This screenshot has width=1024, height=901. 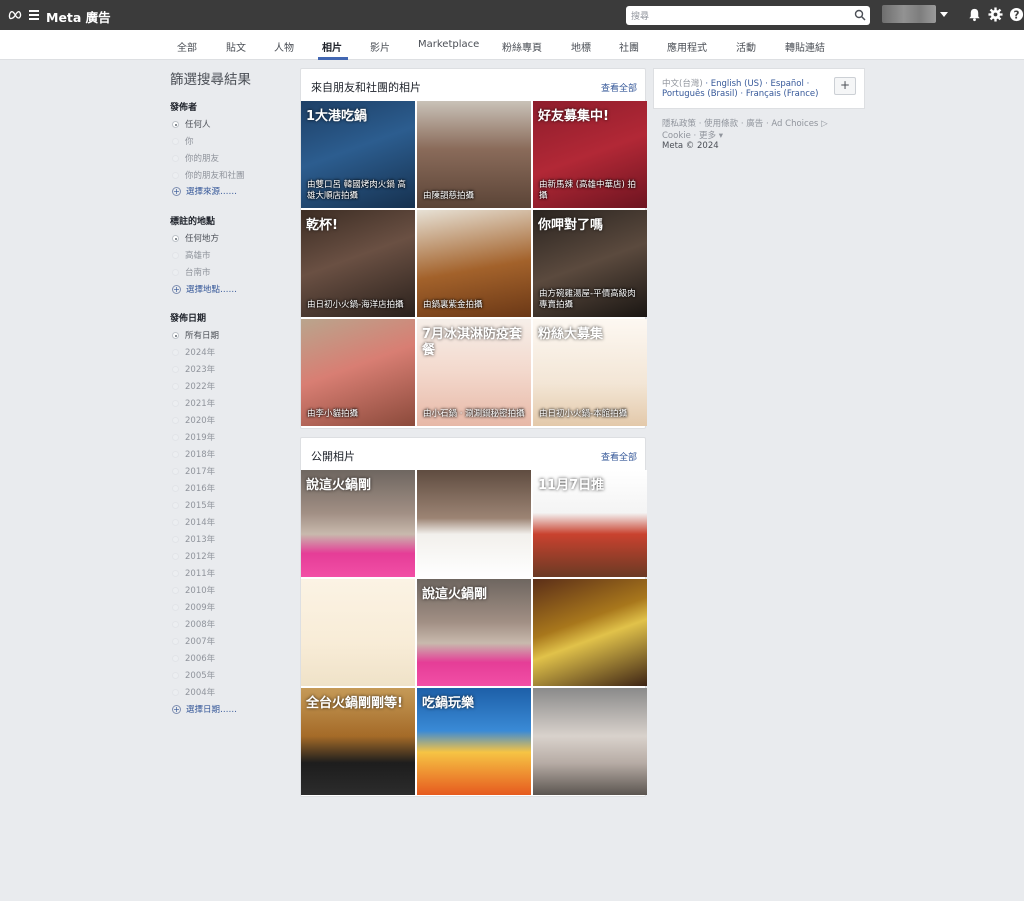 I want to click on cookie-link: Cookie, so click(x=676, y=136).